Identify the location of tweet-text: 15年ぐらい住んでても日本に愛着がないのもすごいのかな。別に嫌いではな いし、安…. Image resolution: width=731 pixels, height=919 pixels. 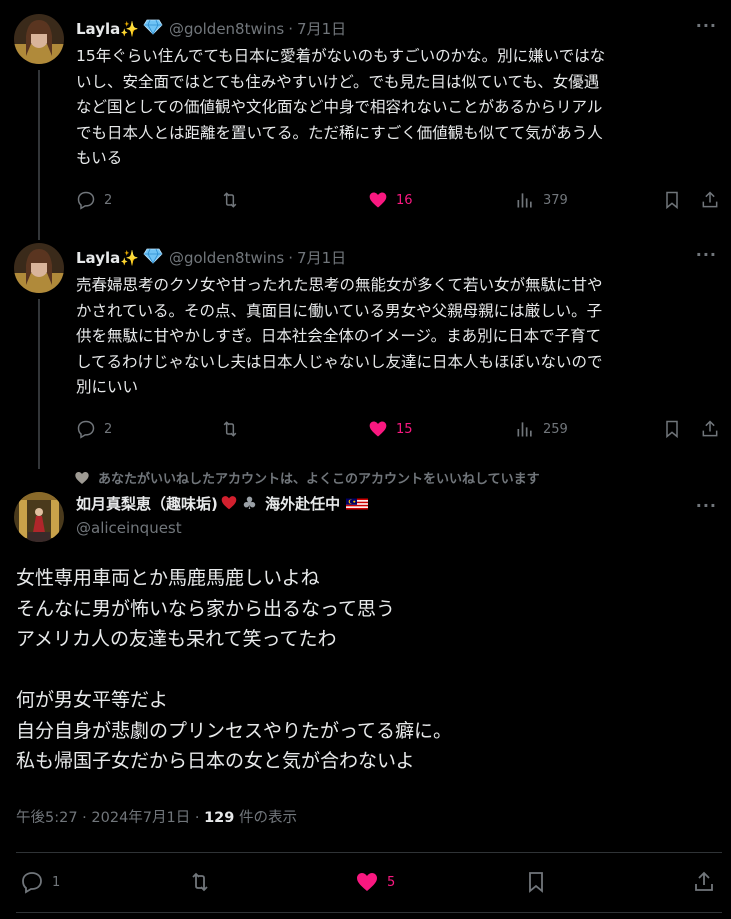
(396, 108).